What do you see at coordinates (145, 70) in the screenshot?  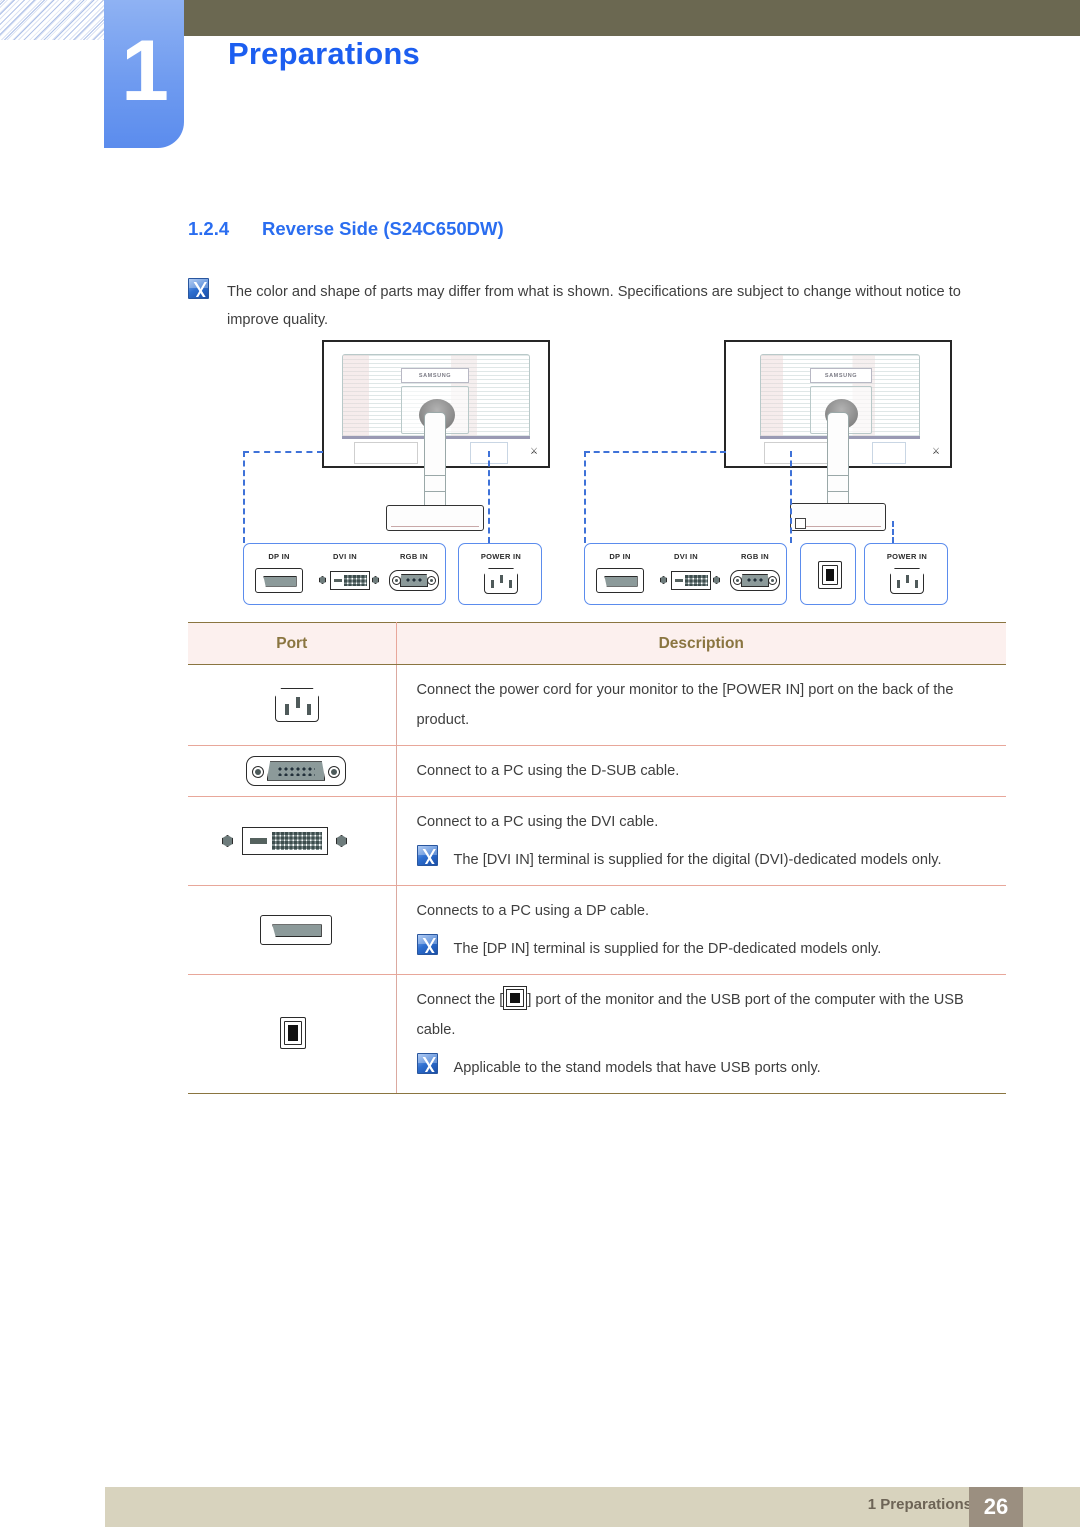 I see `chapter-number: 1` at bounding box center [145, 70].